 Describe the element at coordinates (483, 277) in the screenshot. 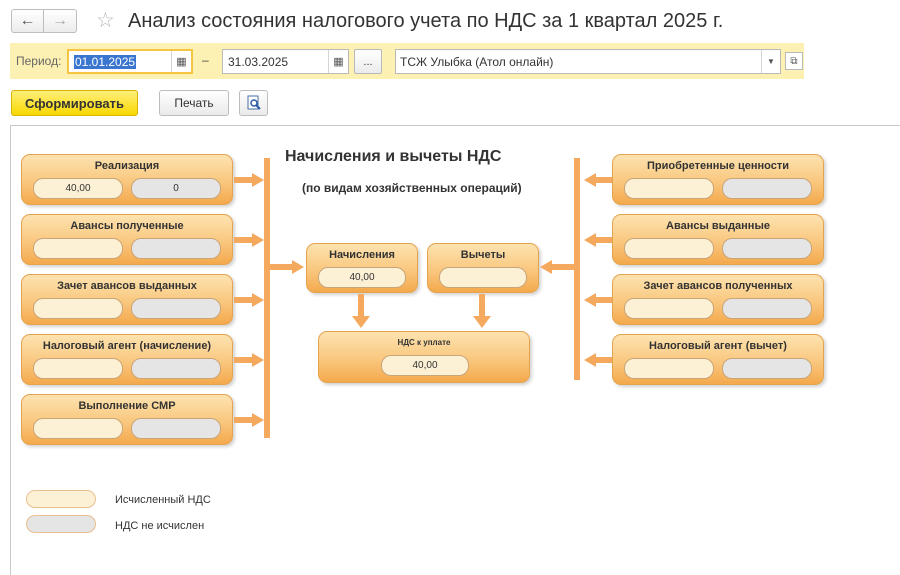

I see `deductions-value` at that location.